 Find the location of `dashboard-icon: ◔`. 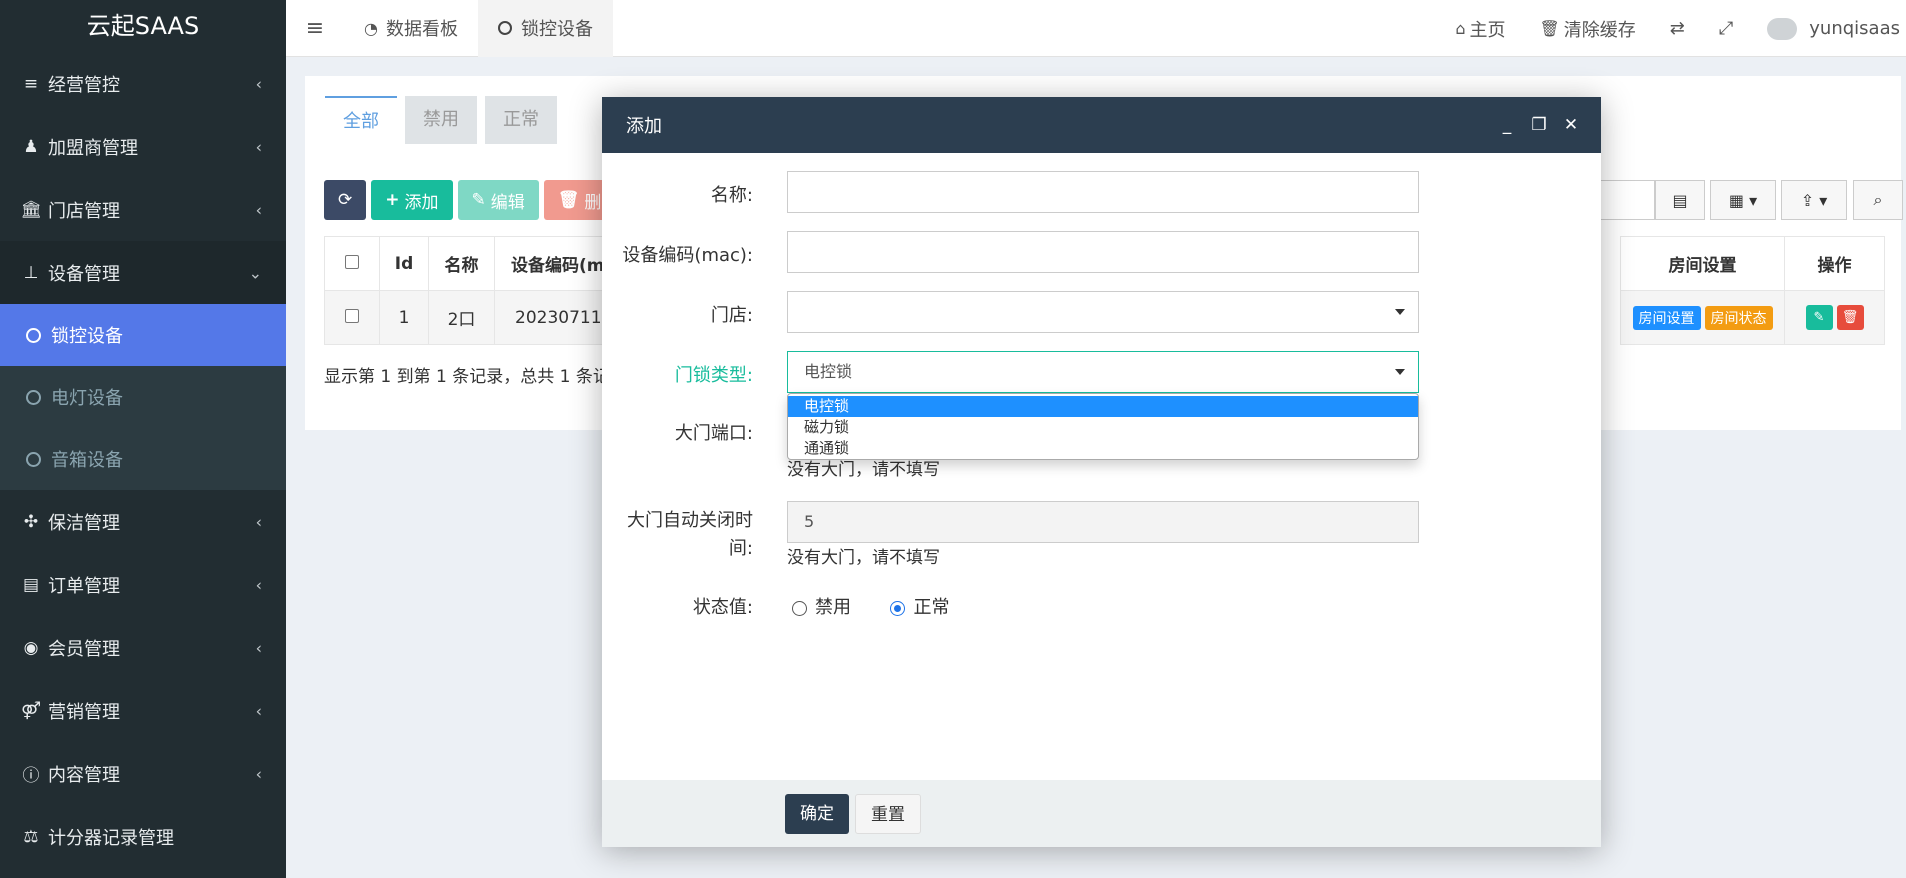

dashboard-icon: ◔ is located at coordinates (371, 28).